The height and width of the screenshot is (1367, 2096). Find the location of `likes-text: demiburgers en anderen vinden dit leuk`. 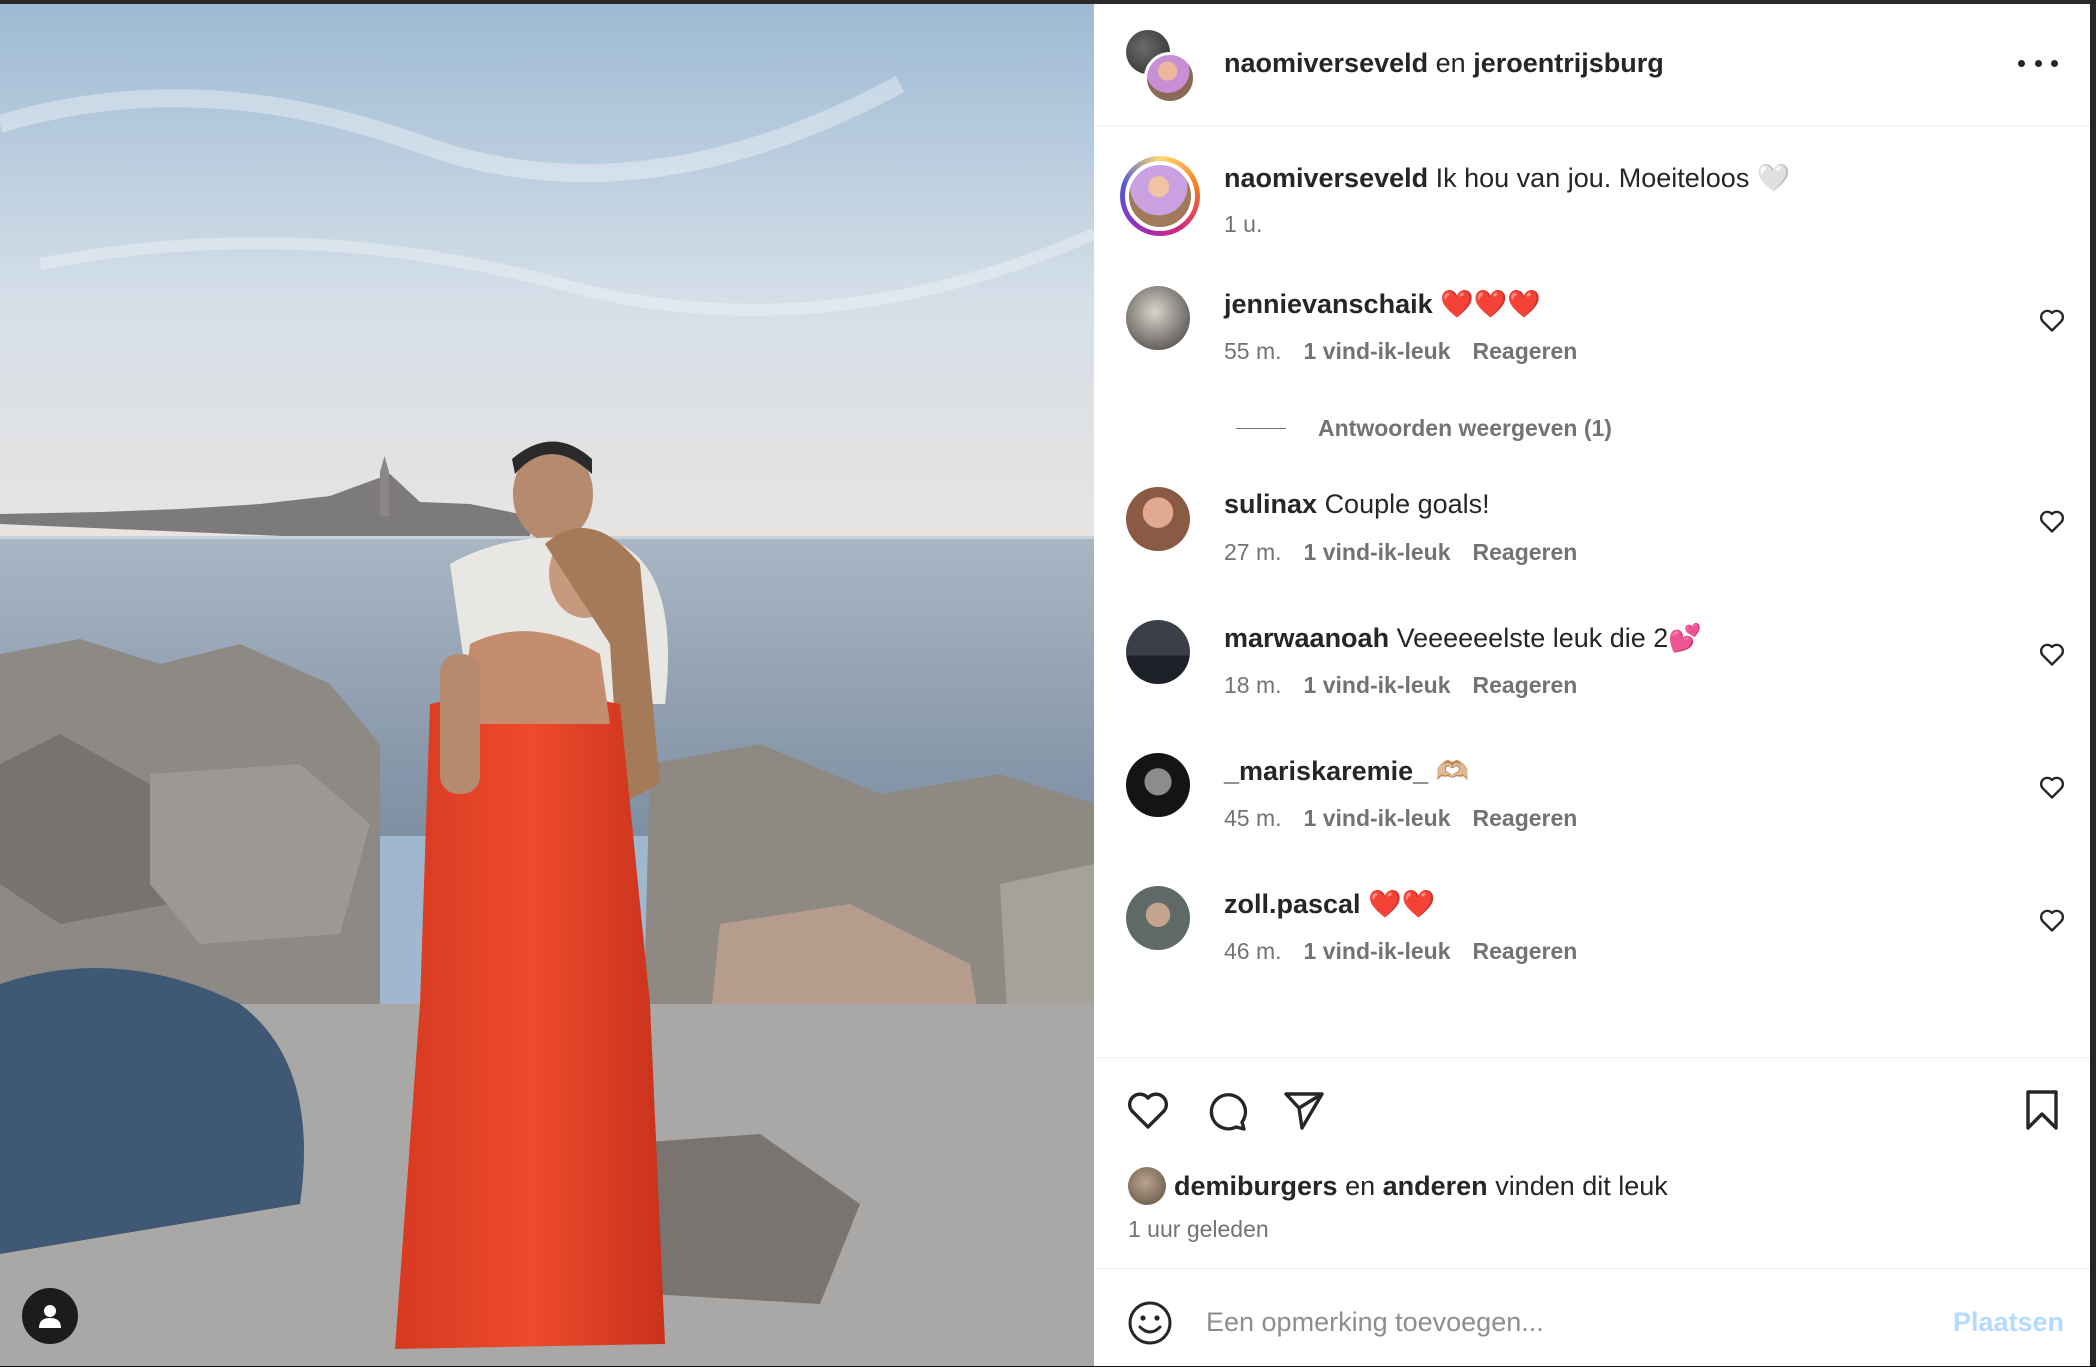

likes-text: demiburgers en anderen vinden dit leuk is located at coordinates (1421, 1186).